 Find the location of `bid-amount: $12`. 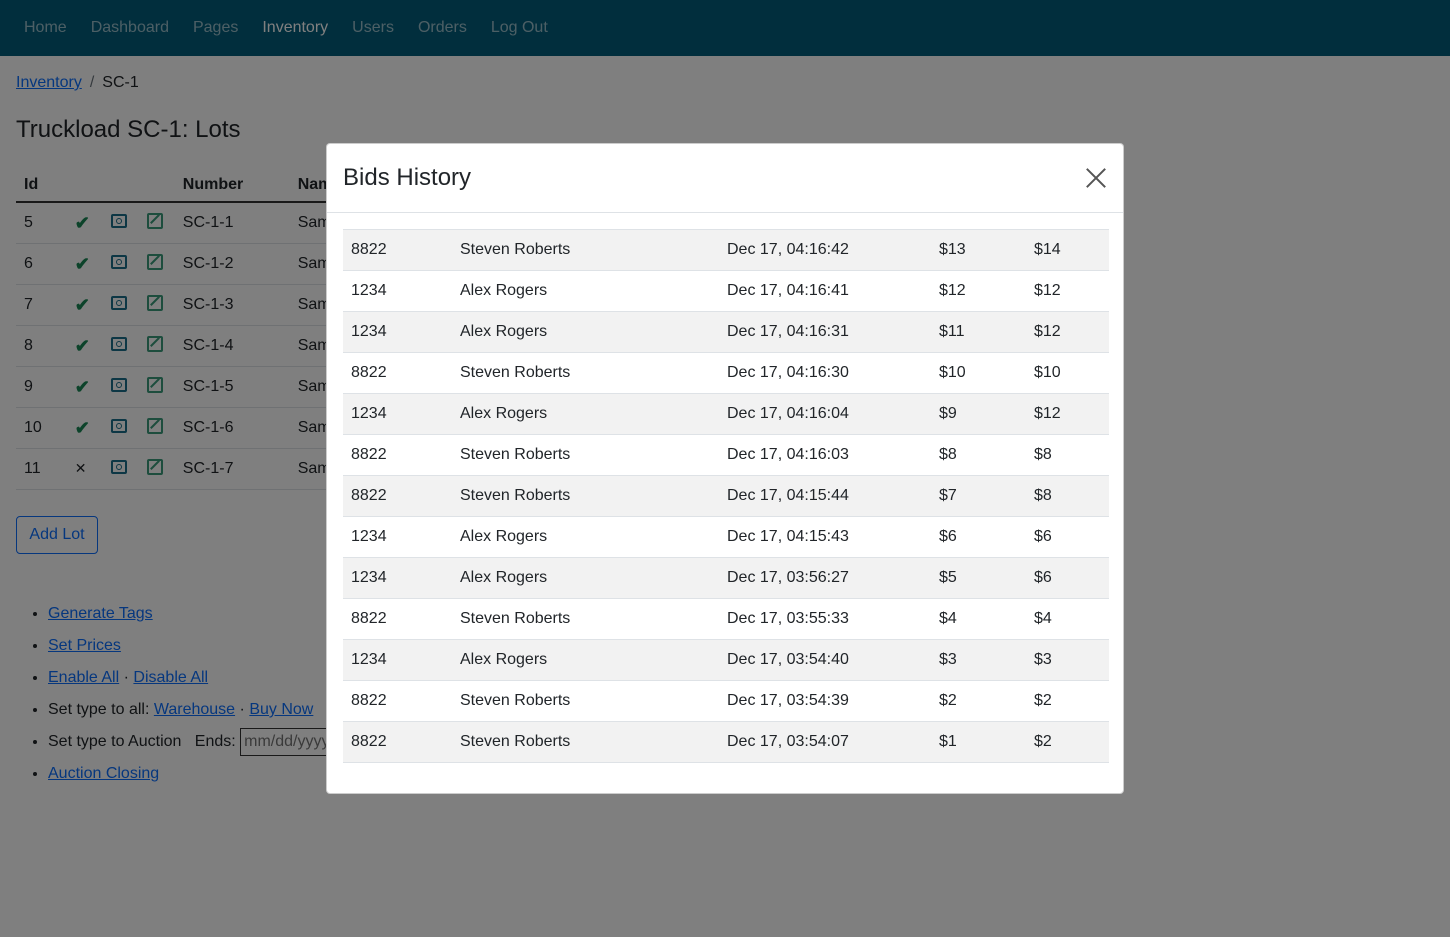

bid-amount: $12 is located at coordinates (978, 291).